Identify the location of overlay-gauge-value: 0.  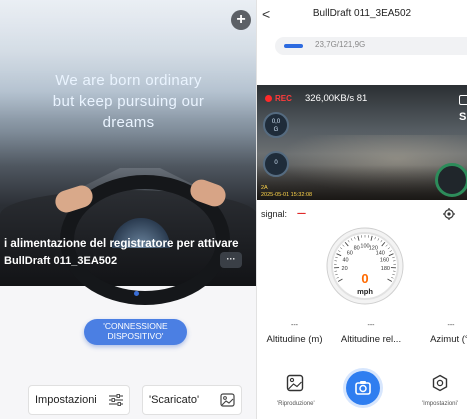
(276, 163).